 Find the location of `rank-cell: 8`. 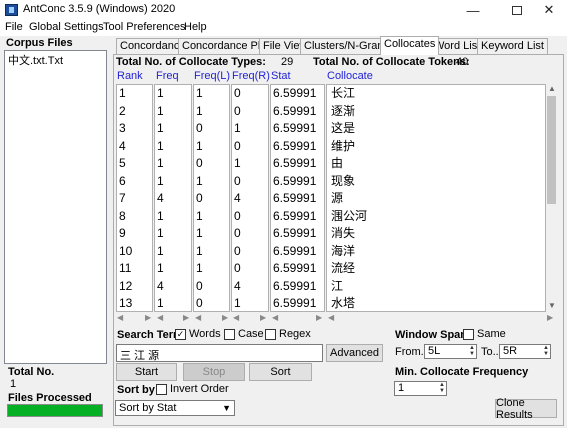

rank-cell: 8 is located at coordinates (134, 217).